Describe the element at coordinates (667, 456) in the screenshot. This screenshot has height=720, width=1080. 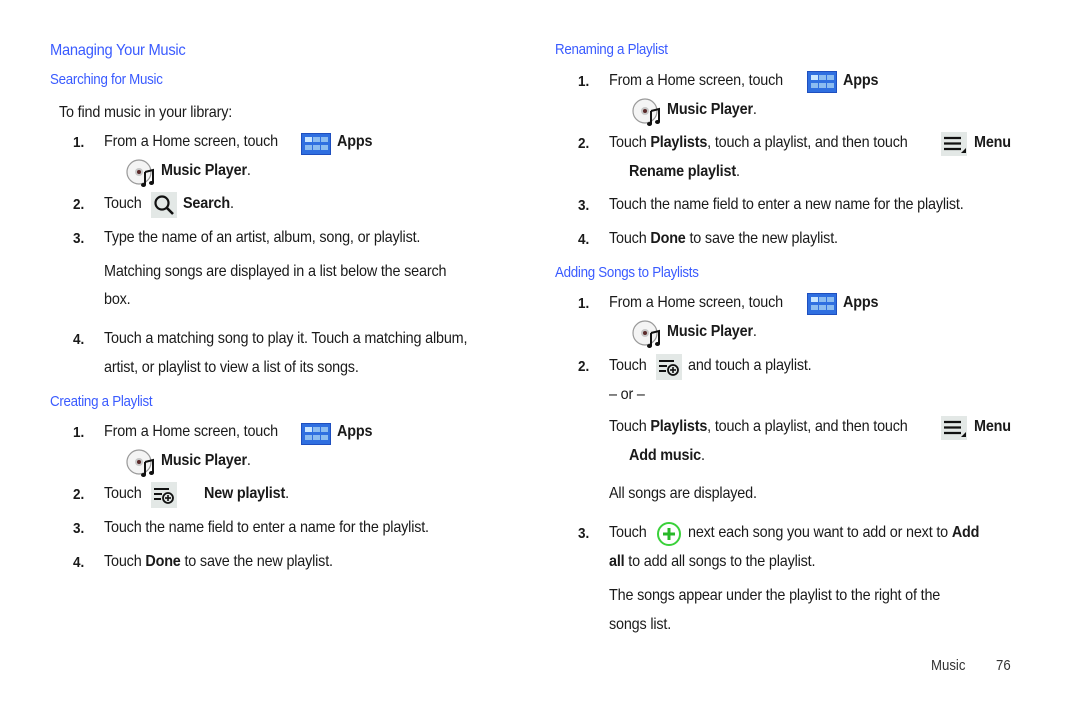
I see `step-text: Add music.` at that location.